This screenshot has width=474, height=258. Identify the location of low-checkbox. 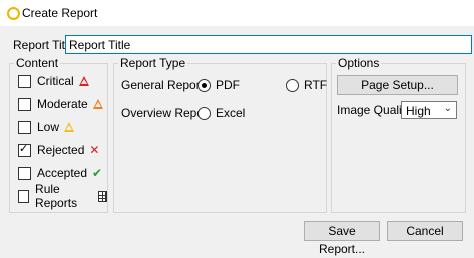
(24, 127).